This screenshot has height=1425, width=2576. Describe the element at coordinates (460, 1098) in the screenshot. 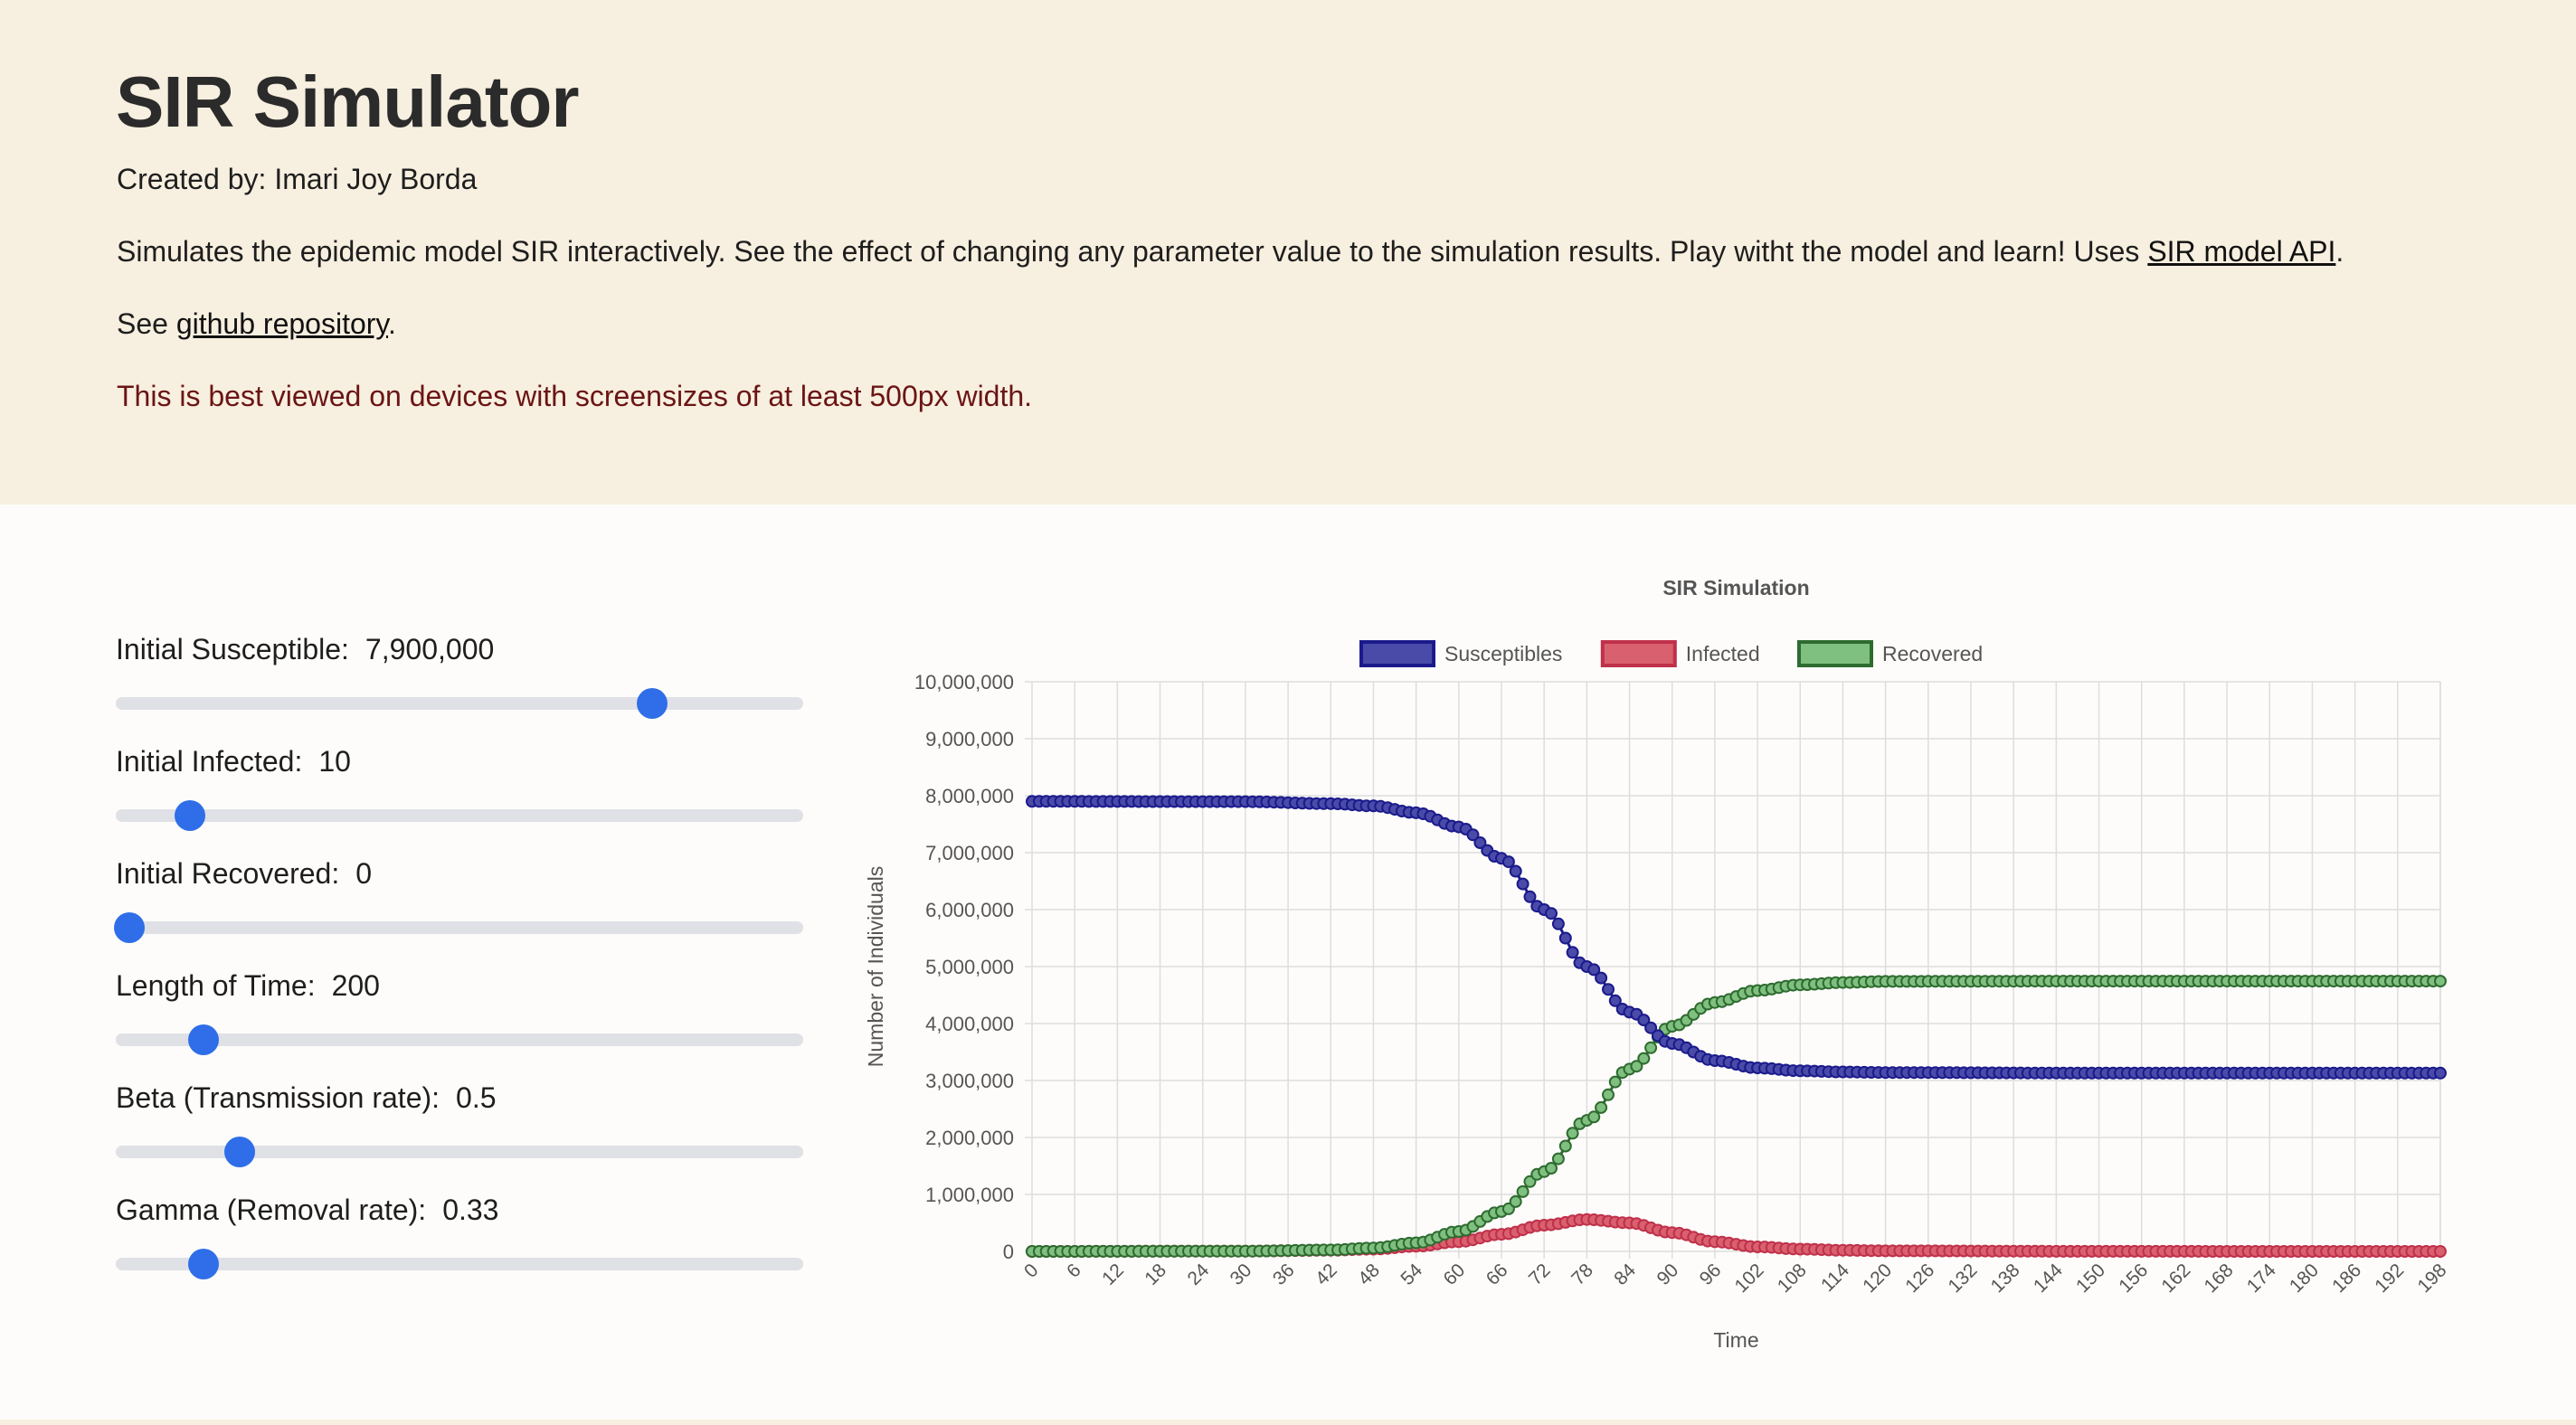

I see `control-label: Beta (Transmission rate): 0.5` at that location.